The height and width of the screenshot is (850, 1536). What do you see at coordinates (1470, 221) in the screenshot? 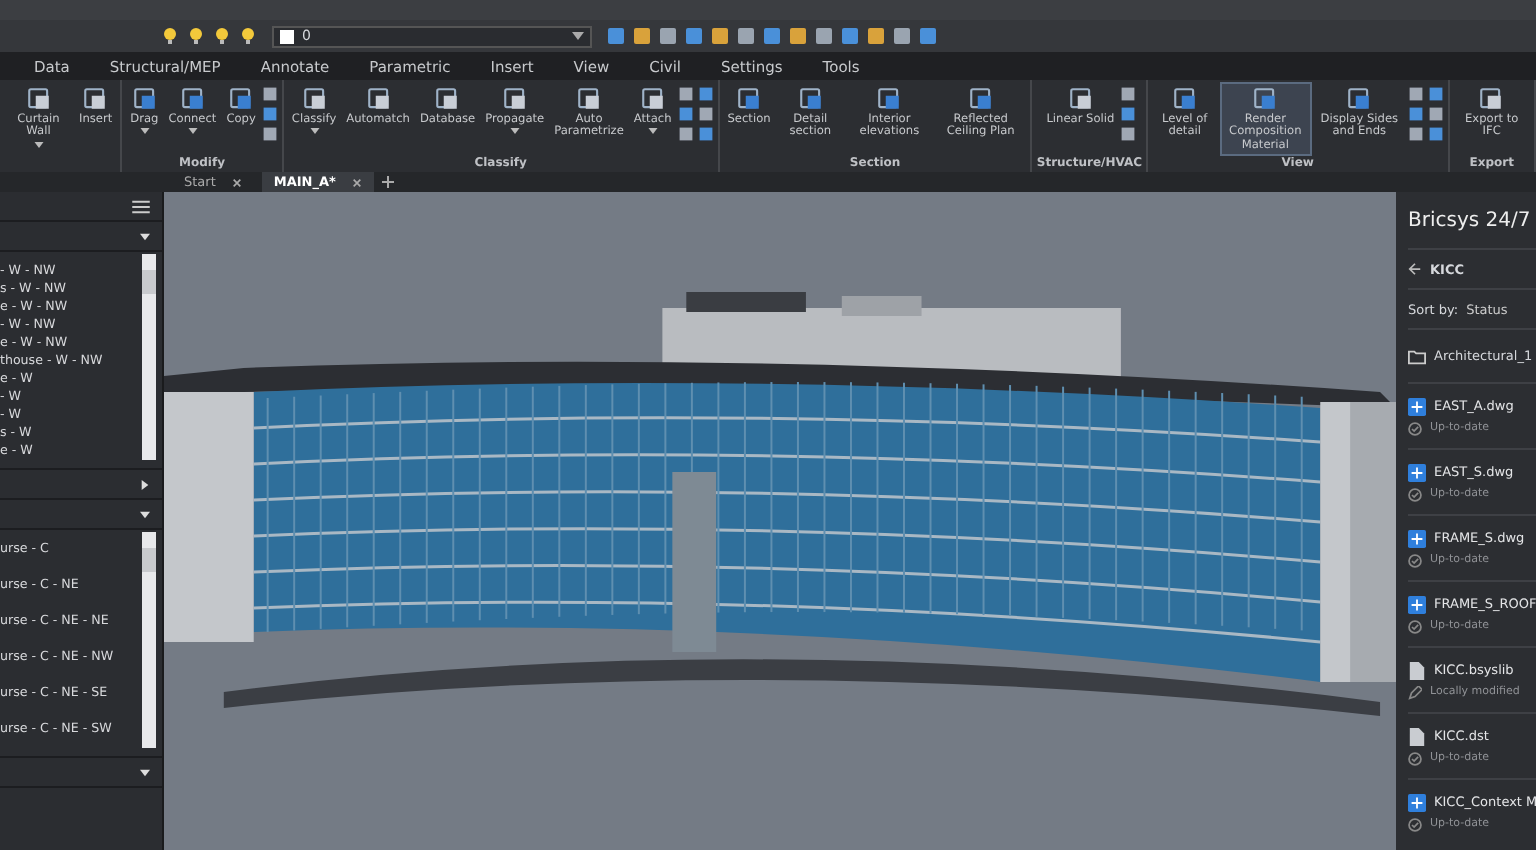
I see `panel-title: Bricsys 24/7` at bounding box center [1470, 221].